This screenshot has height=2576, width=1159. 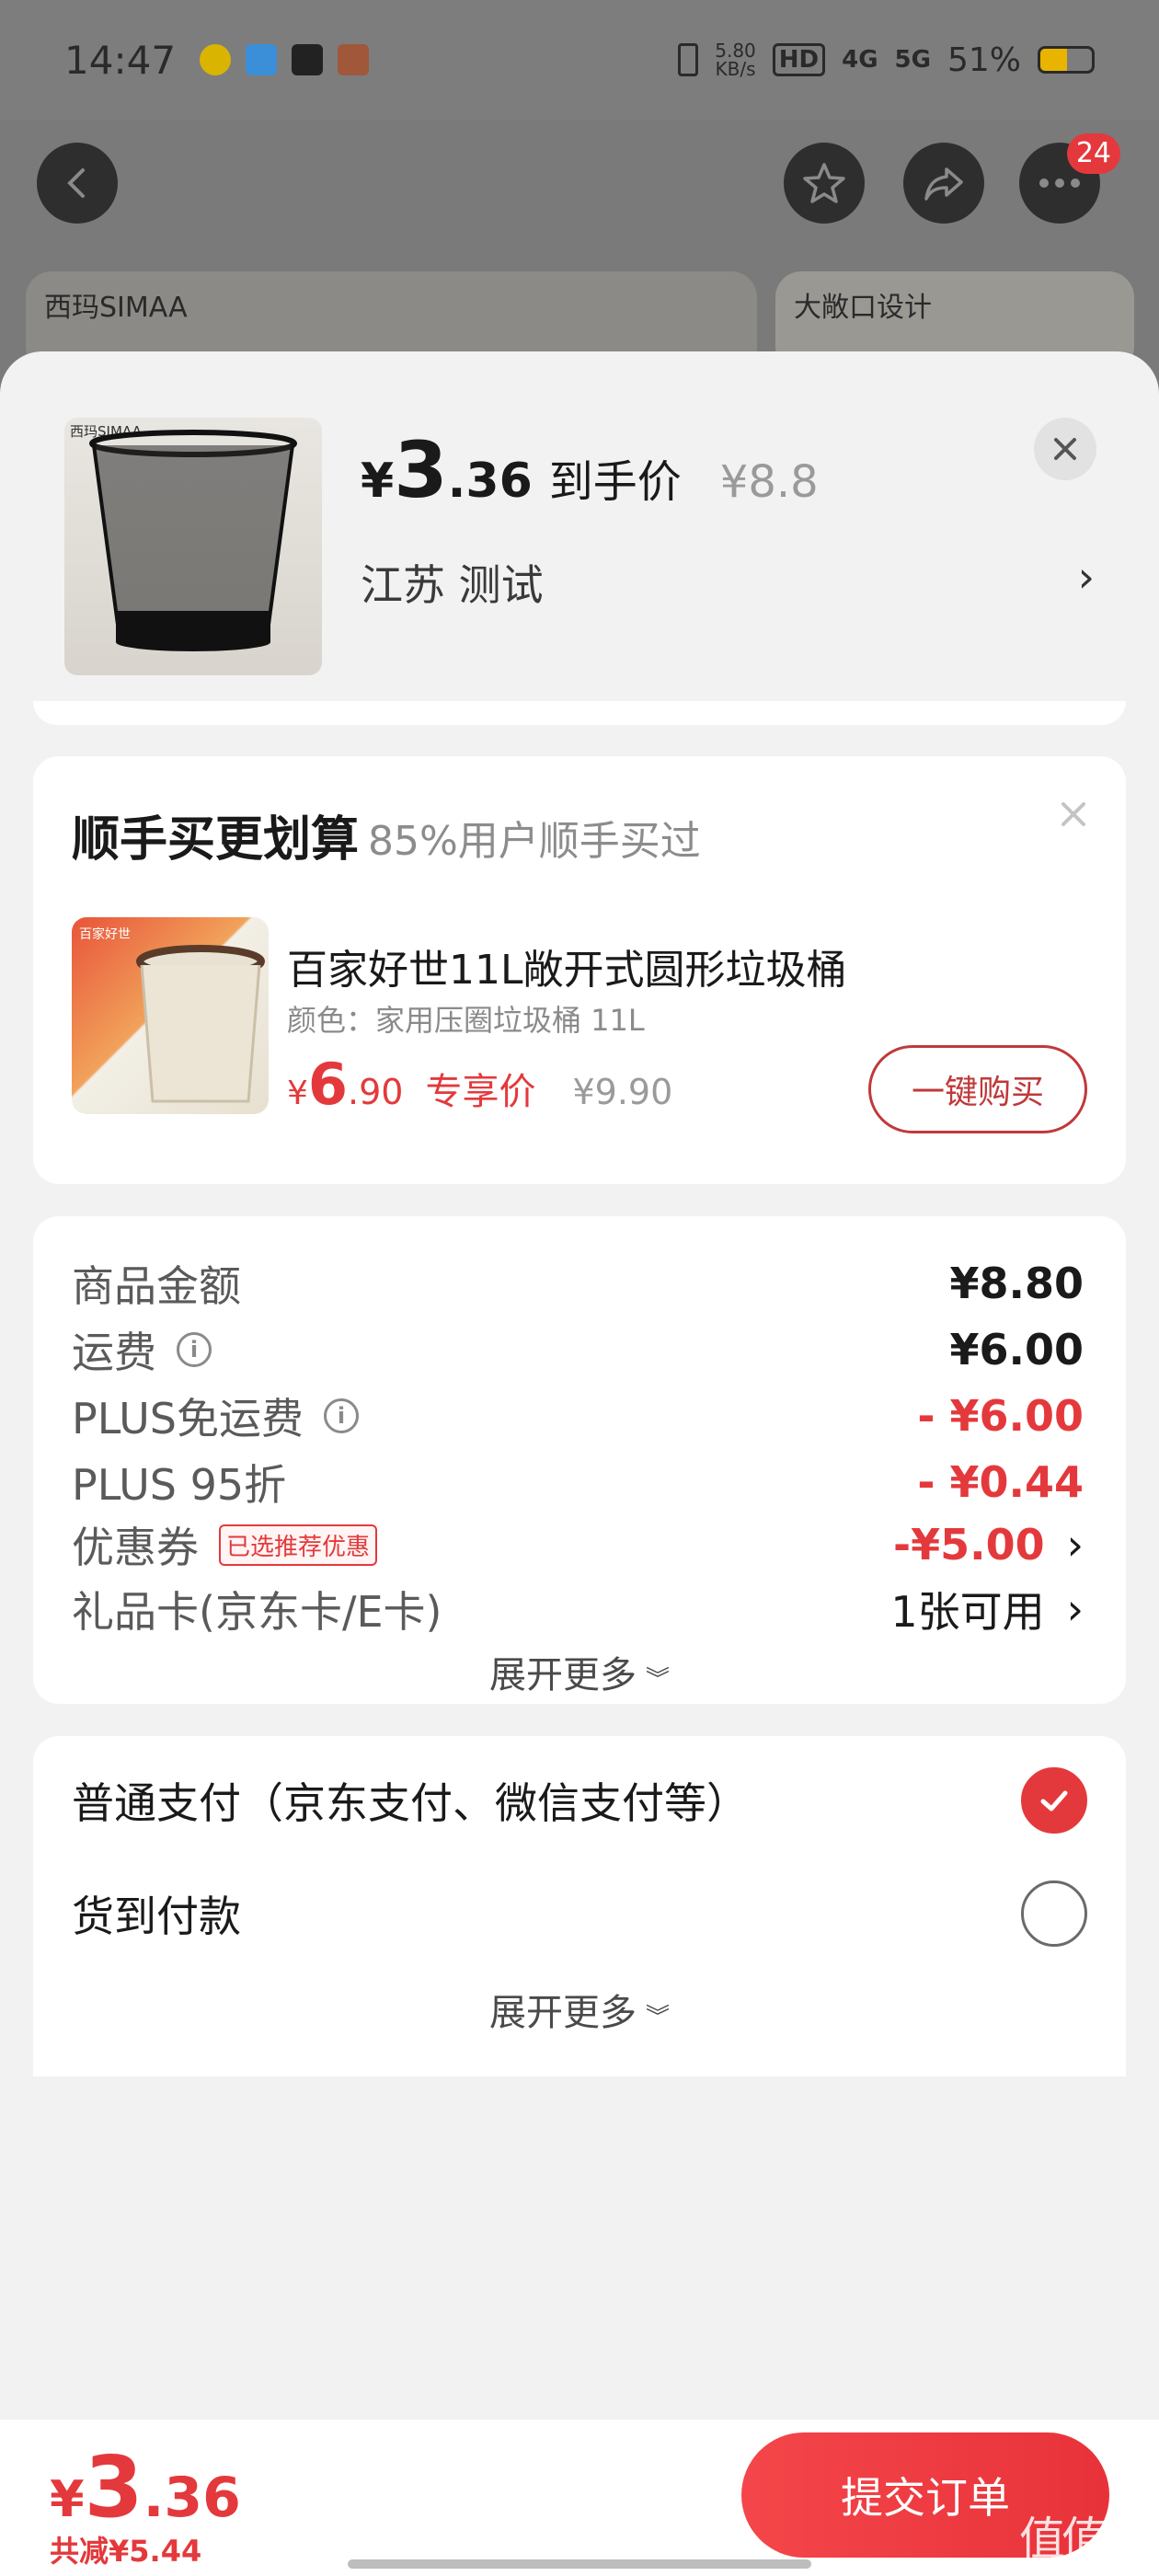 I want to click on total-price: ¥ 3 .36, so click(x=145, y=2487).